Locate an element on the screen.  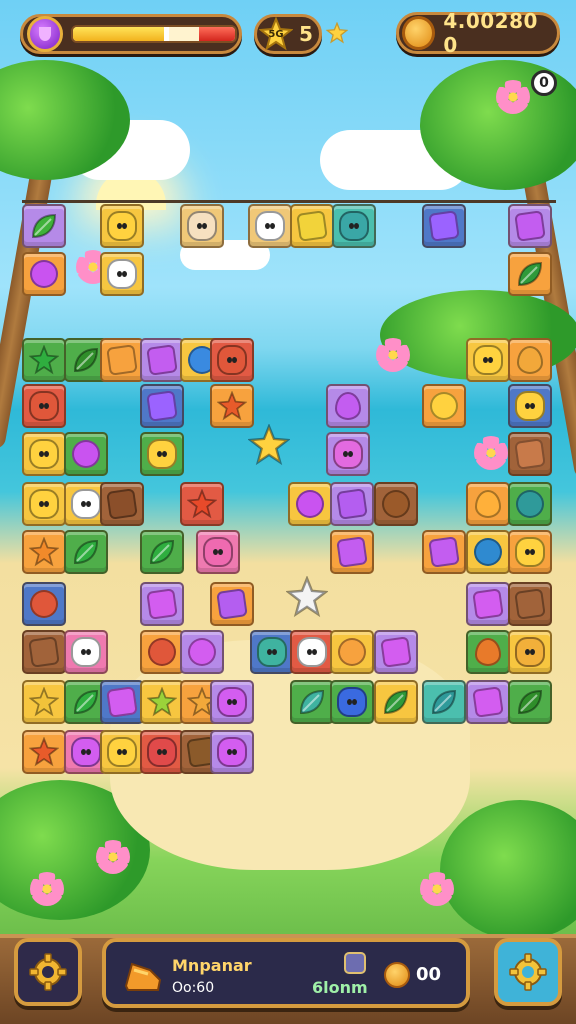
loose-snowflake-piece is located at coordinates (307, 598).